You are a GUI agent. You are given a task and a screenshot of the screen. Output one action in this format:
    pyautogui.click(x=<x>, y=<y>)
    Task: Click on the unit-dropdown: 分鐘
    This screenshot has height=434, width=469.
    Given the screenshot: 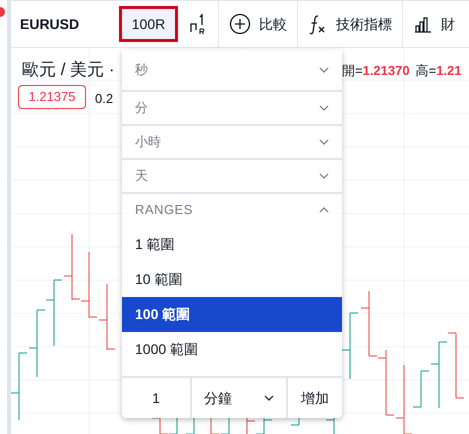 What is the action you would take?
    pyautogui.click(x=240, y=398)
    